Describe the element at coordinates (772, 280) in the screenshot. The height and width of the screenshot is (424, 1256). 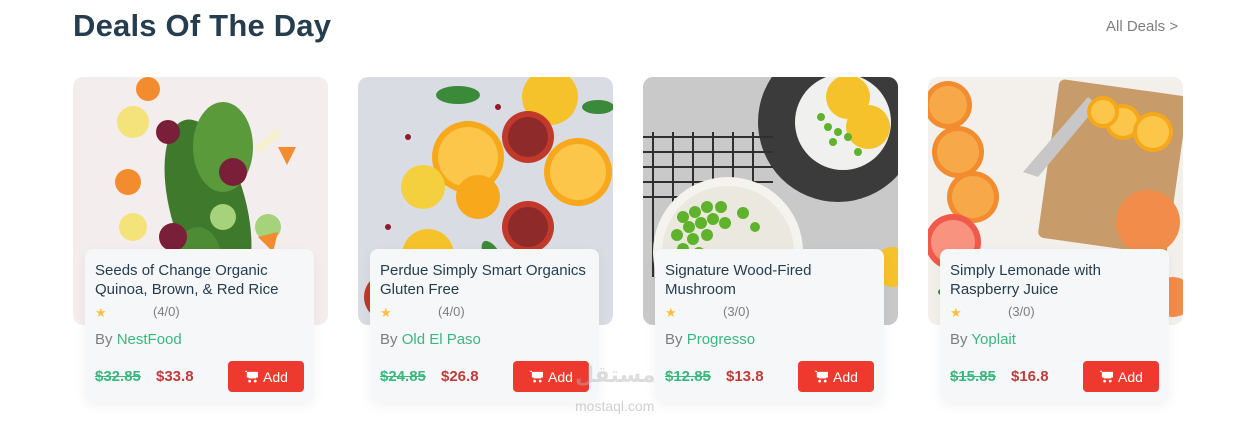
I see `product-name: Signature Wood-Fired Mushroom` at that location.